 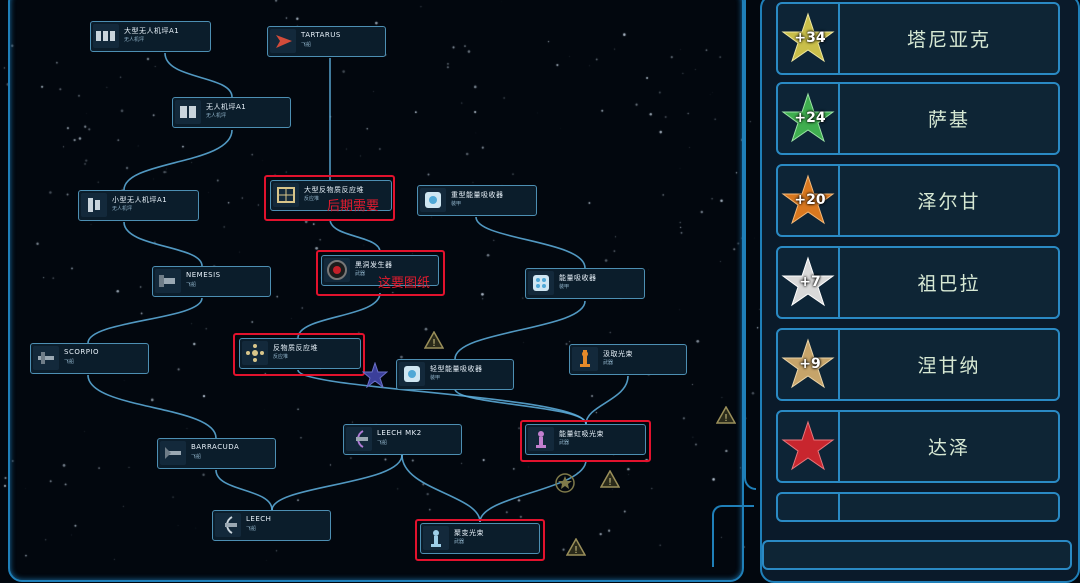 I want to click on beam-icon, so click(x=585, y=359).